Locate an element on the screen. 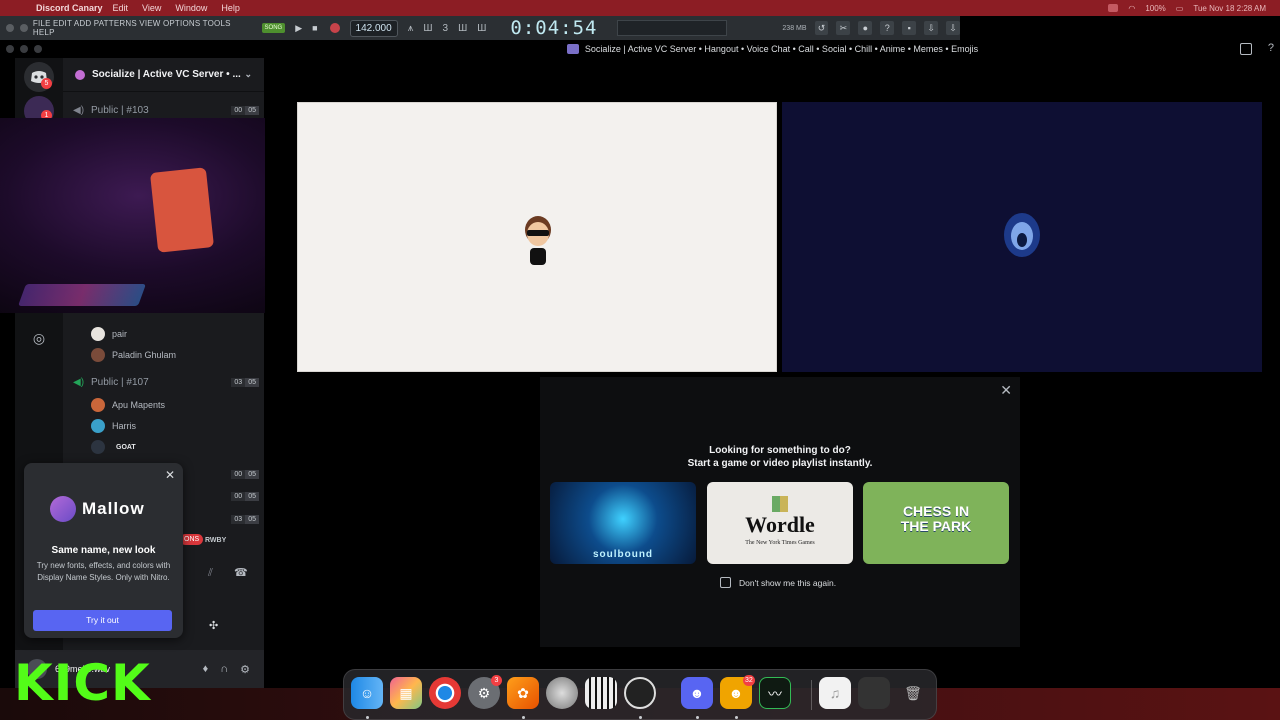 This screenshot has width=1280, height=720. bpm-display: 142.000 is located at coordinates (373, 28).